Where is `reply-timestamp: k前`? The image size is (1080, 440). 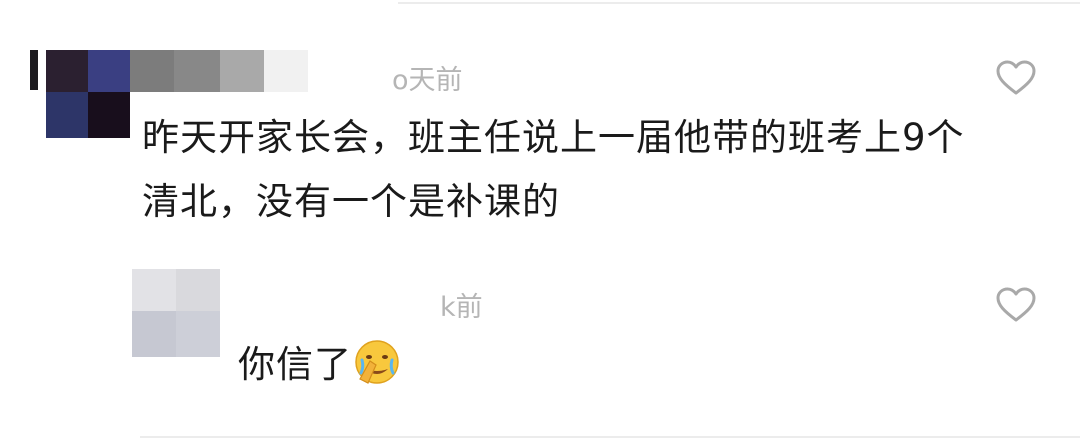 reply-timestamp: k前 is located at coordinates (461, 307).